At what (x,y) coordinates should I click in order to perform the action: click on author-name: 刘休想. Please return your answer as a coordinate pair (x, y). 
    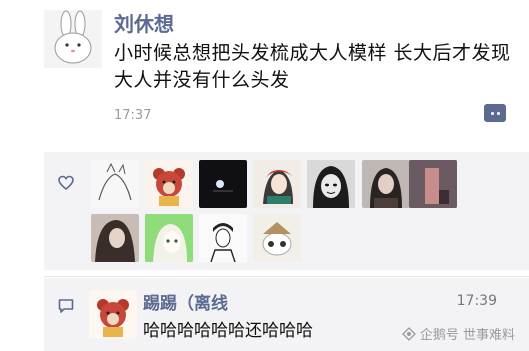
    Looking at the image, I should click on (144, 22).